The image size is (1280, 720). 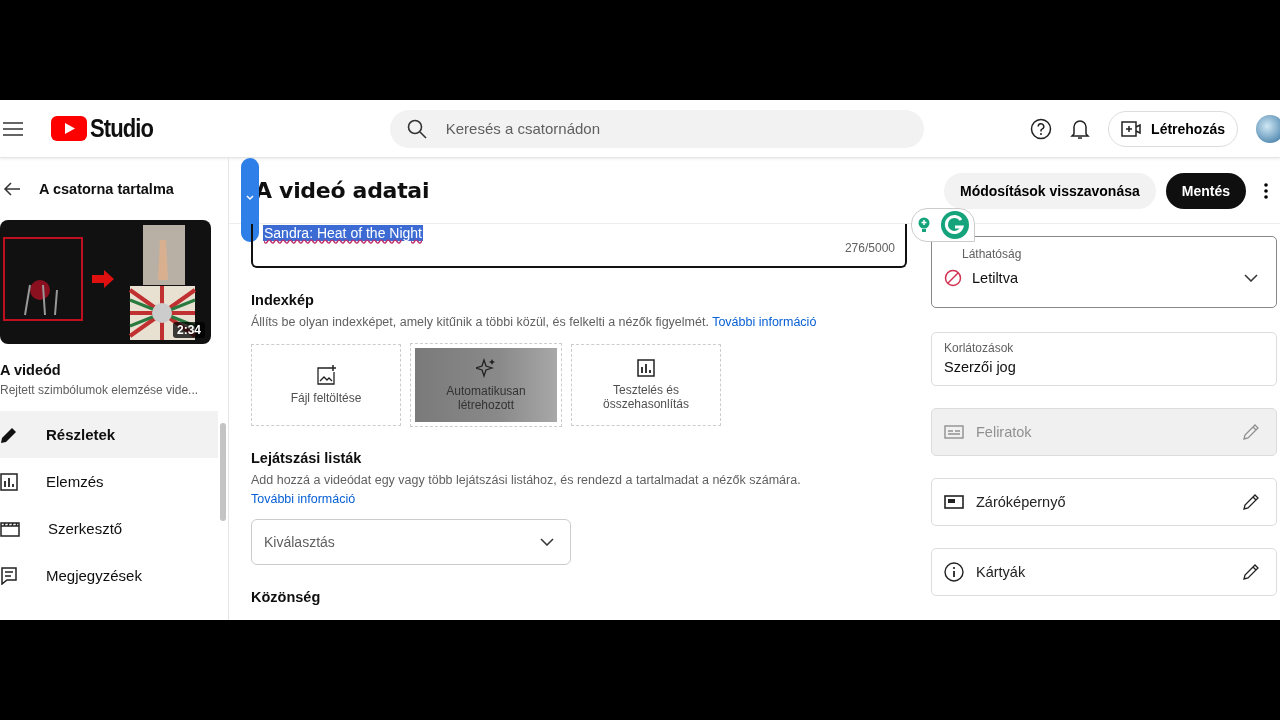 What do you see at coordinates (9, 575) in the screenshot?
I see `comment-icon` at bounding box center [9, 575].